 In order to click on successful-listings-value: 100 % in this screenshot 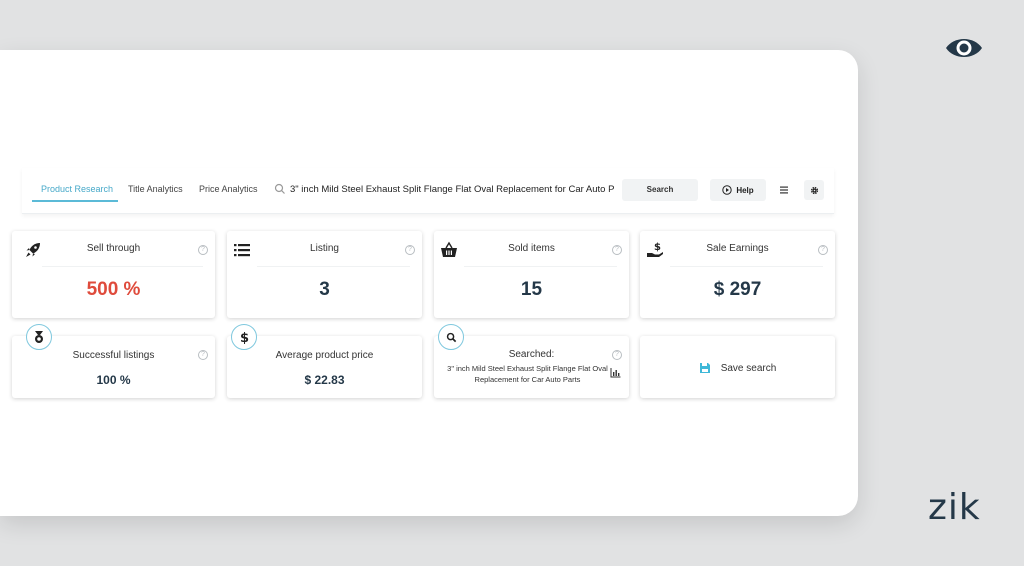, I will do `click(113, 380)`.